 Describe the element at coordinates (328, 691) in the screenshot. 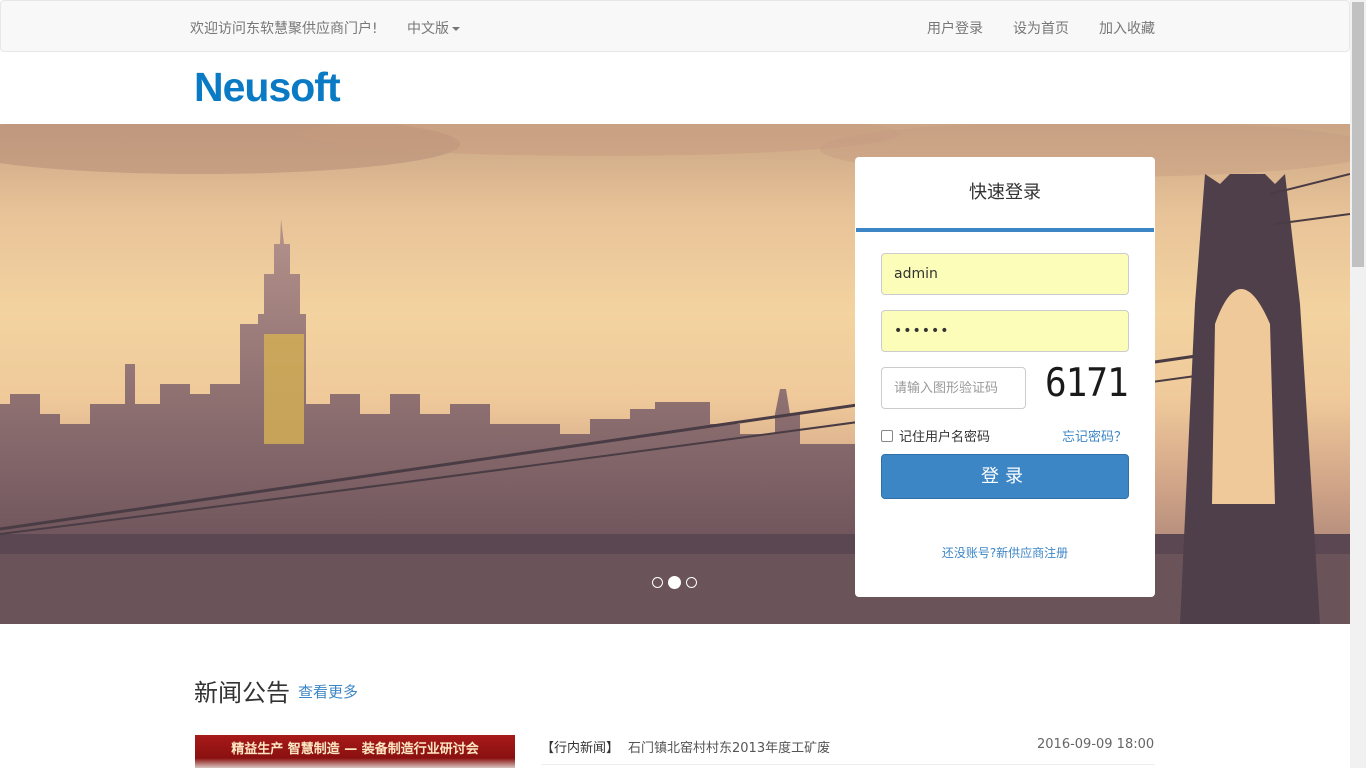

I see `news-more-link: 查看更多` at that location.